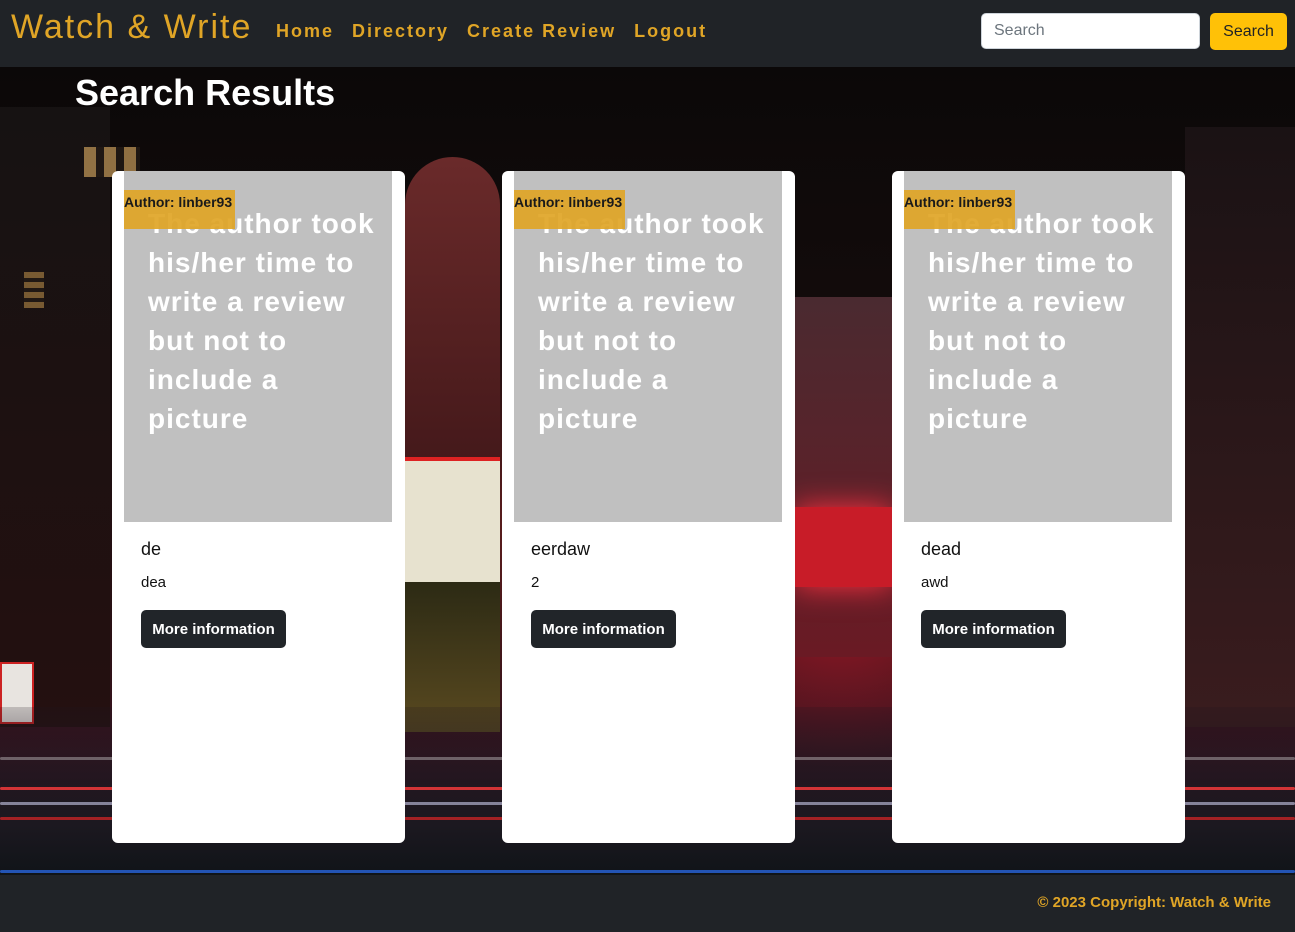  Describe the element at coordinates (670, 31) in the screenshot. I see `nav-link-logout: Logout` at that location.